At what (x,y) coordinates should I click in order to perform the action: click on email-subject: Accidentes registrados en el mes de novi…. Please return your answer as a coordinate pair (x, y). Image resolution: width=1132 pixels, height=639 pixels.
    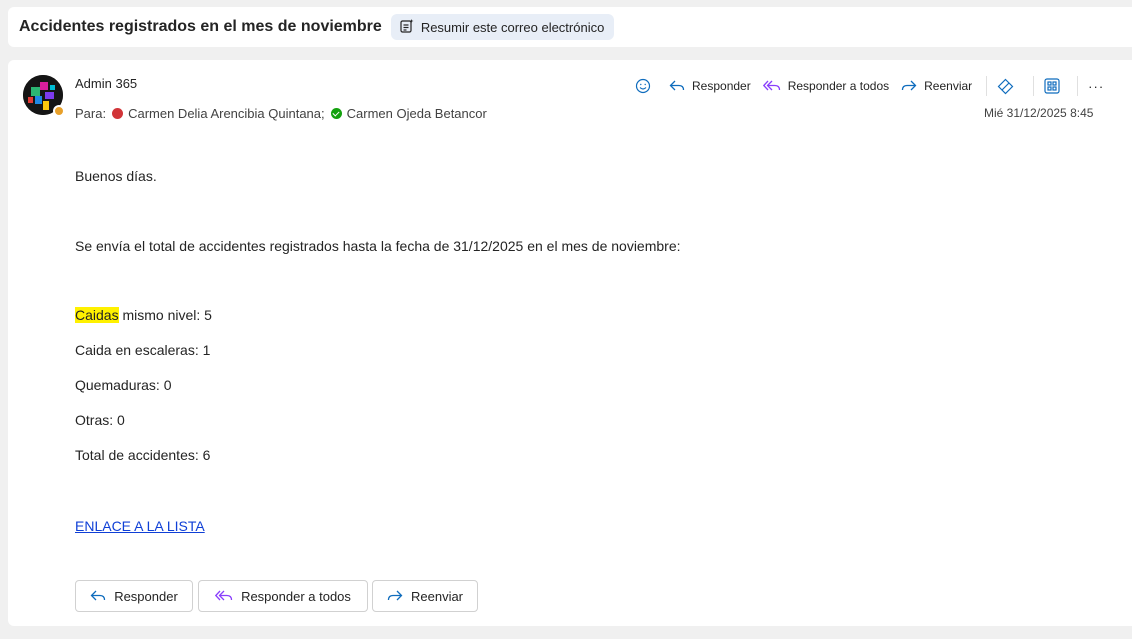
    Looking at the image, I should click on (200, 26).